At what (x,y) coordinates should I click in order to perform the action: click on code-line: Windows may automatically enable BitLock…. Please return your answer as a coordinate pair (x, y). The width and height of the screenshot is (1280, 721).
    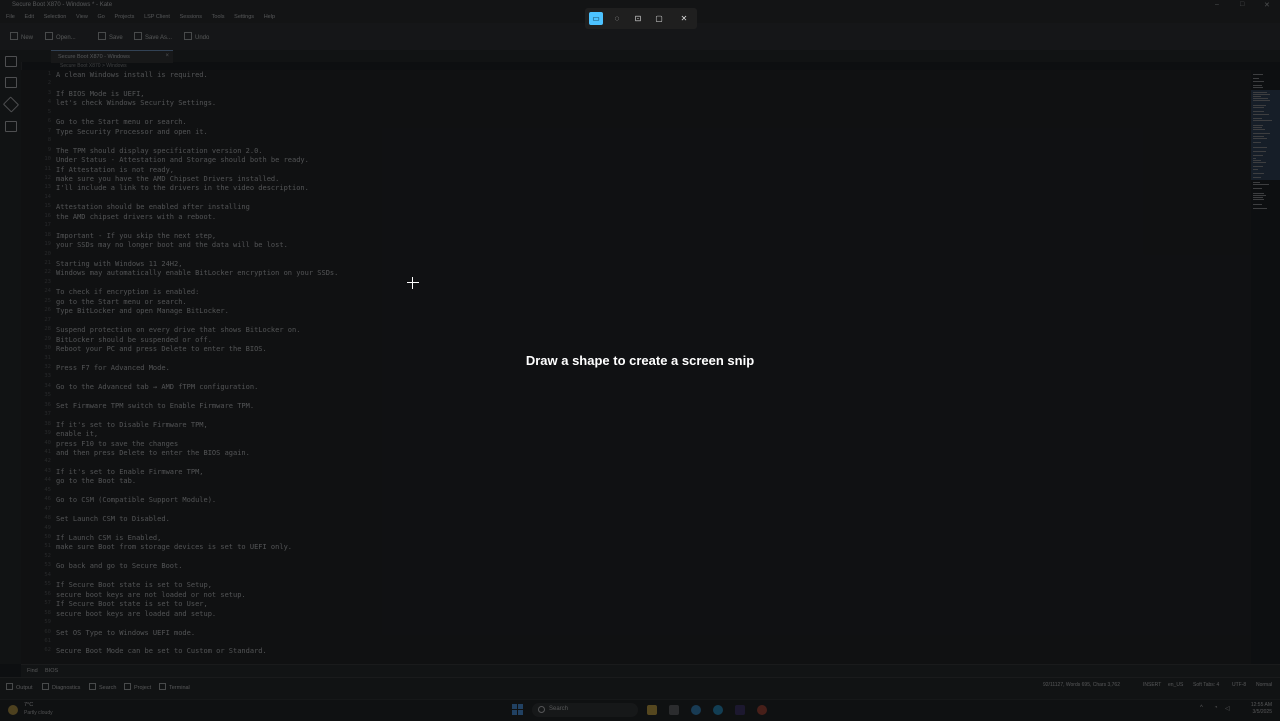
    Looking at the image, I should click on (197, 273).